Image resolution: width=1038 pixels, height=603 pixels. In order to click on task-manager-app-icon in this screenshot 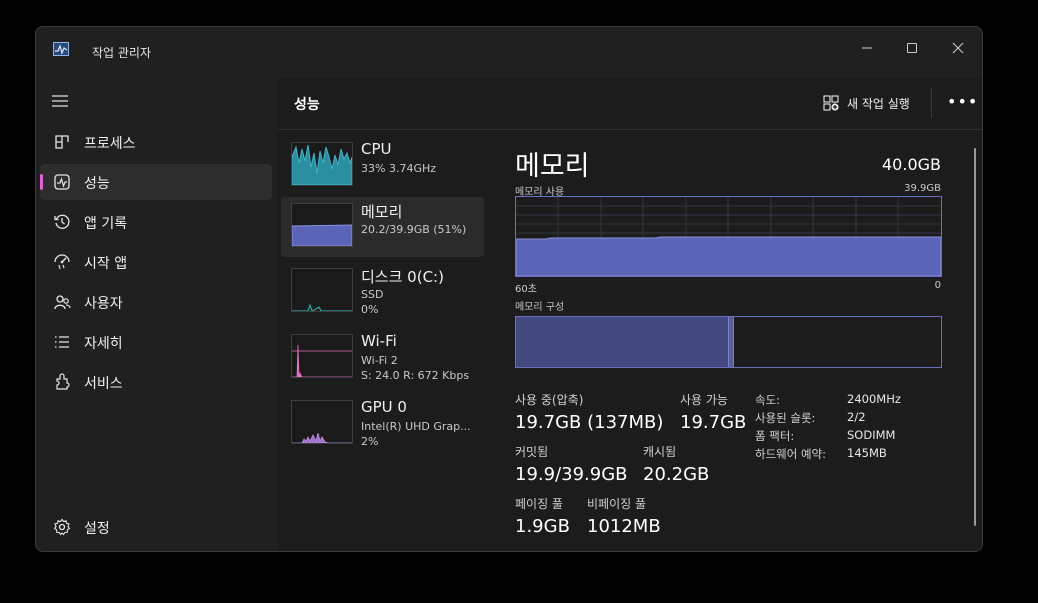, I will do `click(61, 49)`.